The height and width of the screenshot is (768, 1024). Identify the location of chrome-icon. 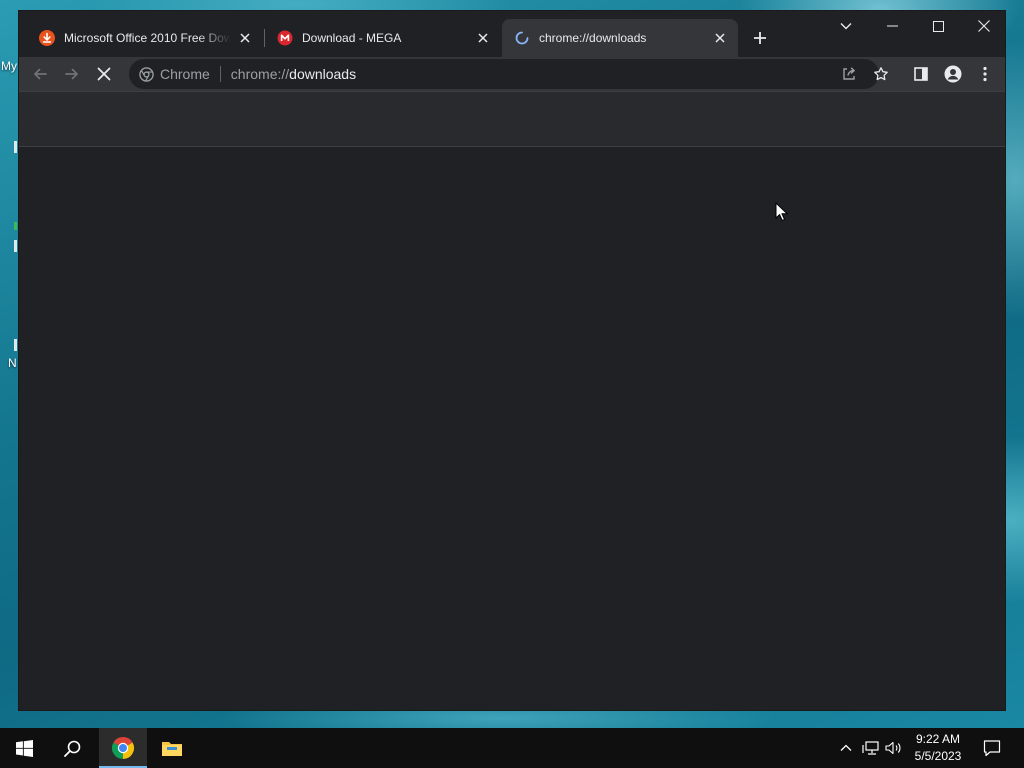
(123, 748).